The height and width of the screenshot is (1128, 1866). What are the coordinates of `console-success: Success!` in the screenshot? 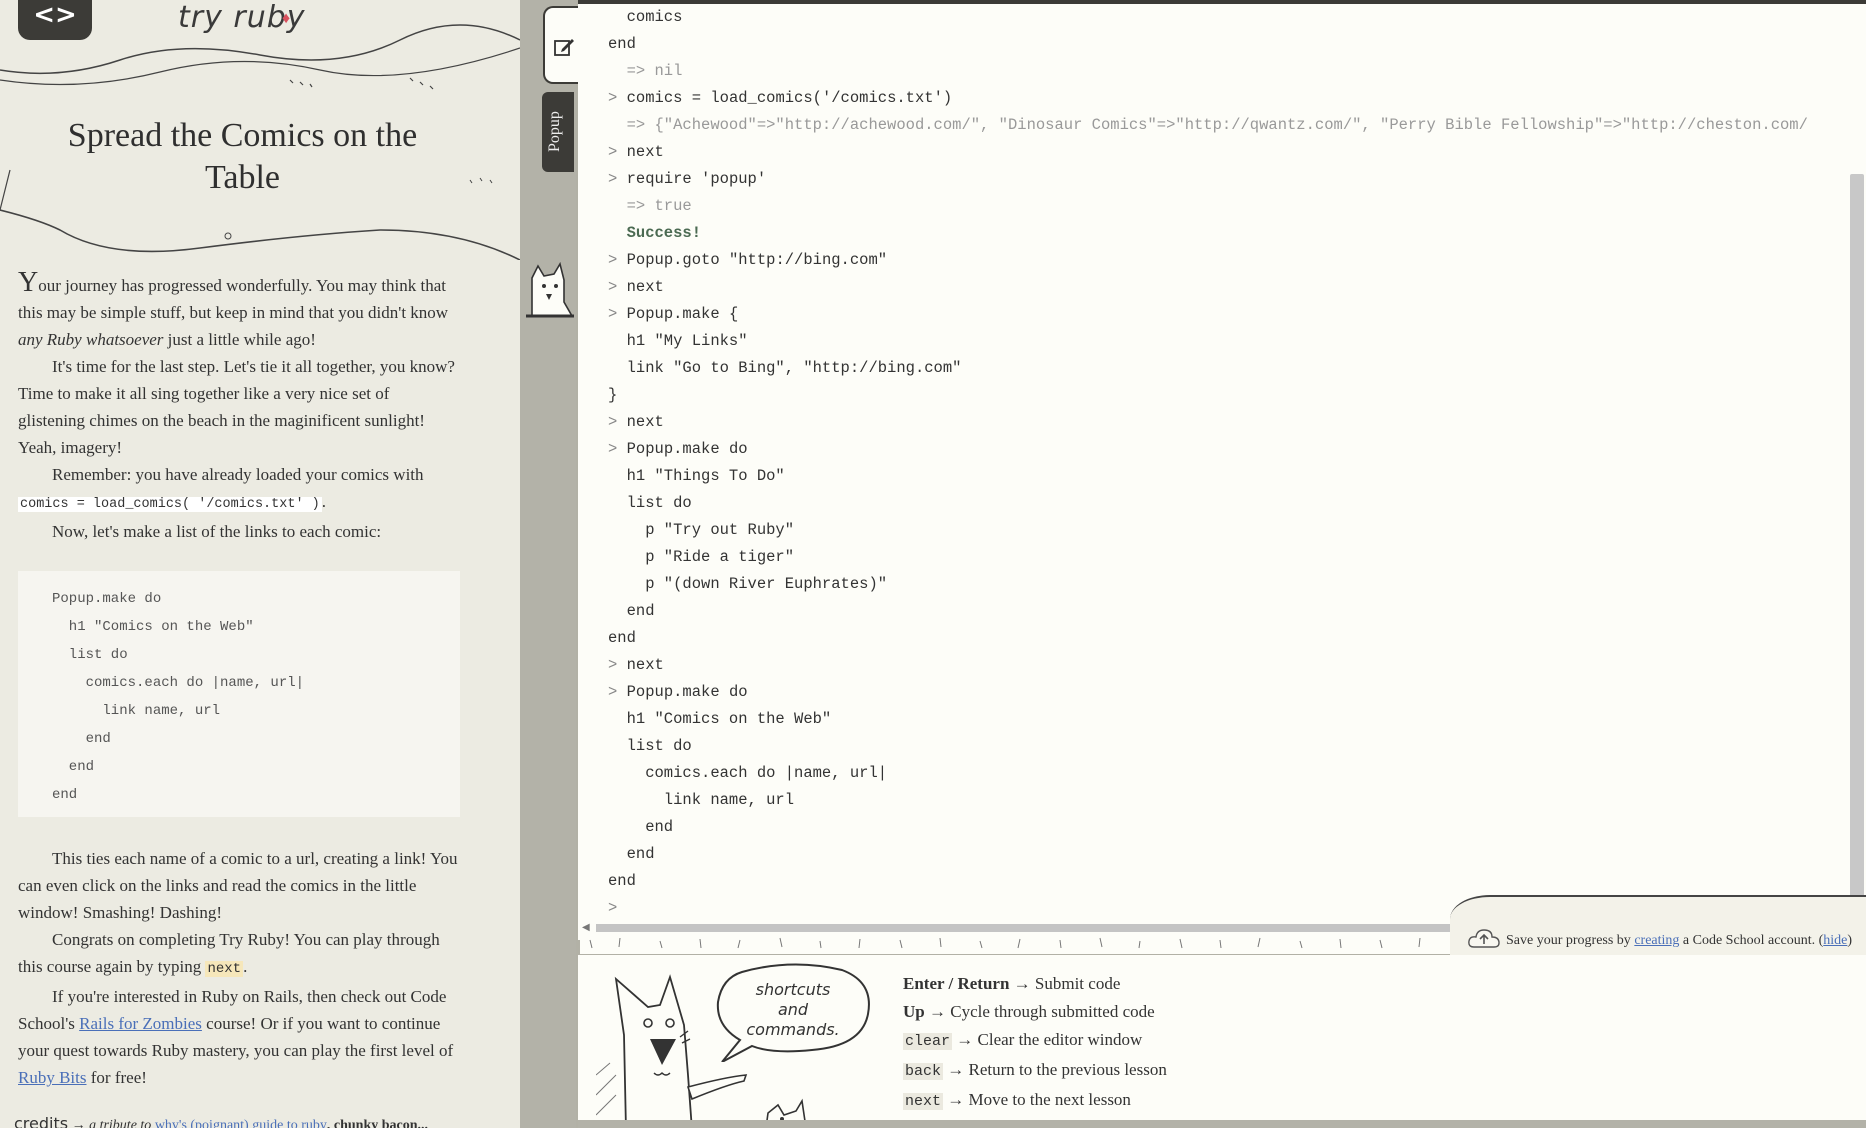 It's located at (655, 233).